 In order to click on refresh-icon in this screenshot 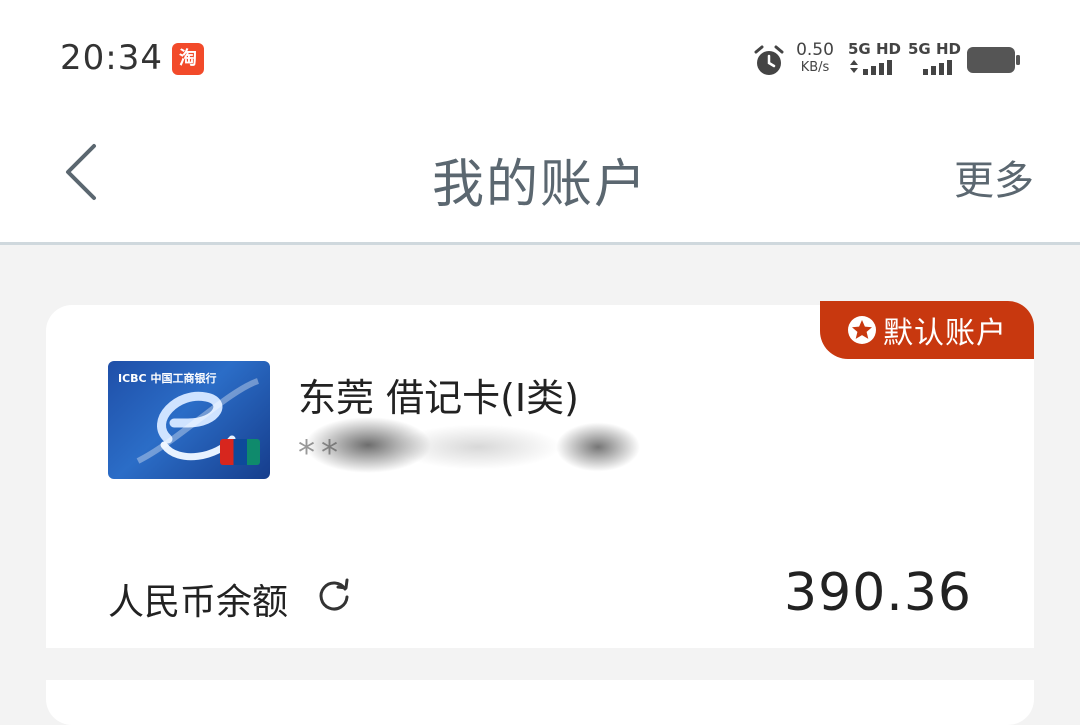, I will do `click(334, 595)`.